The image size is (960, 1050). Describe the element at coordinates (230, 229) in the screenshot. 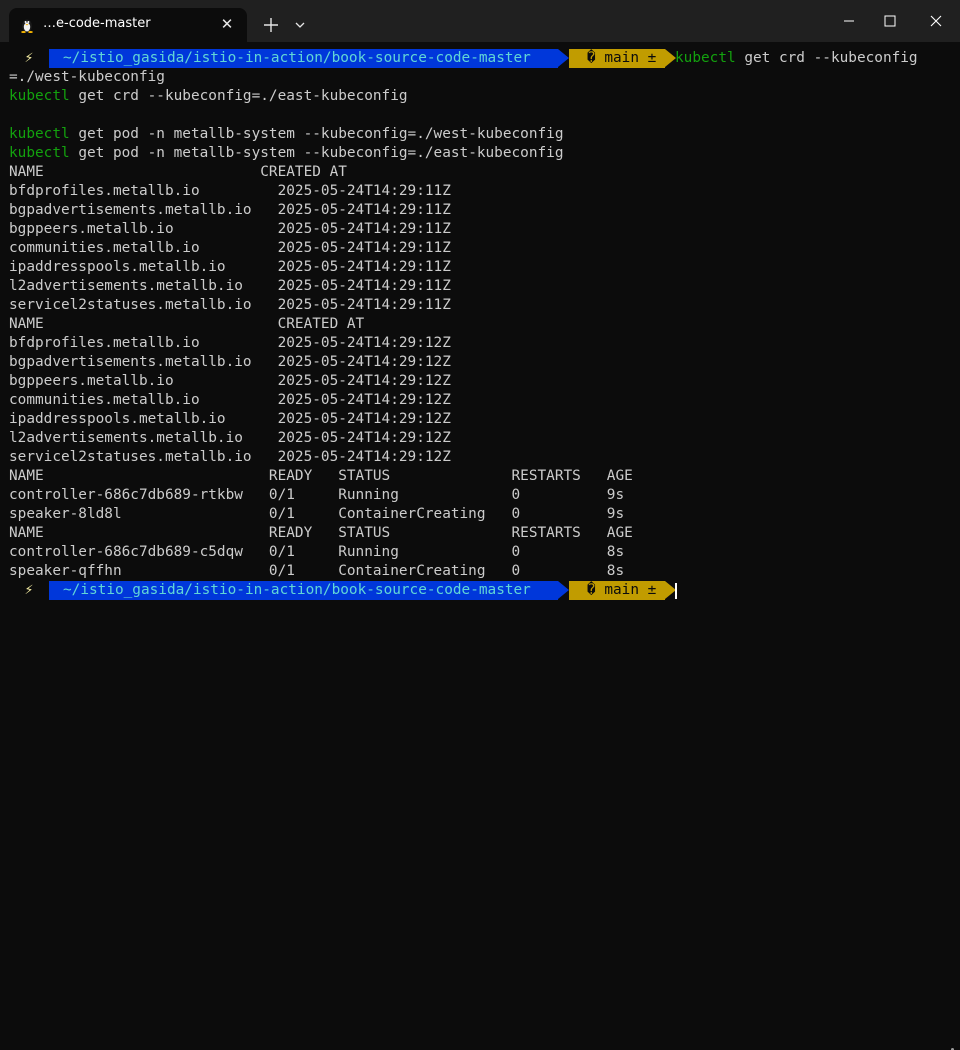

I see `output-line: bgppeers.metallb.io 2025-05-24T14:29:11Z` at that location.